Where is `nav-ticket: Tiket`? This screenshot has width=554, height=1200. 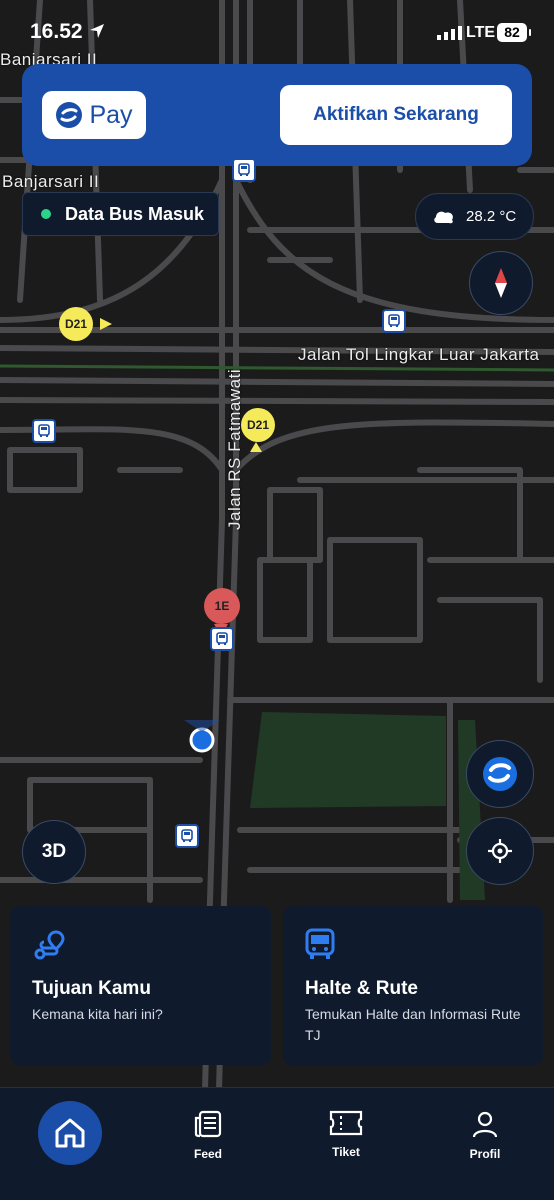 nav-ticket: Tiket is located at coordinates (346, 1134).